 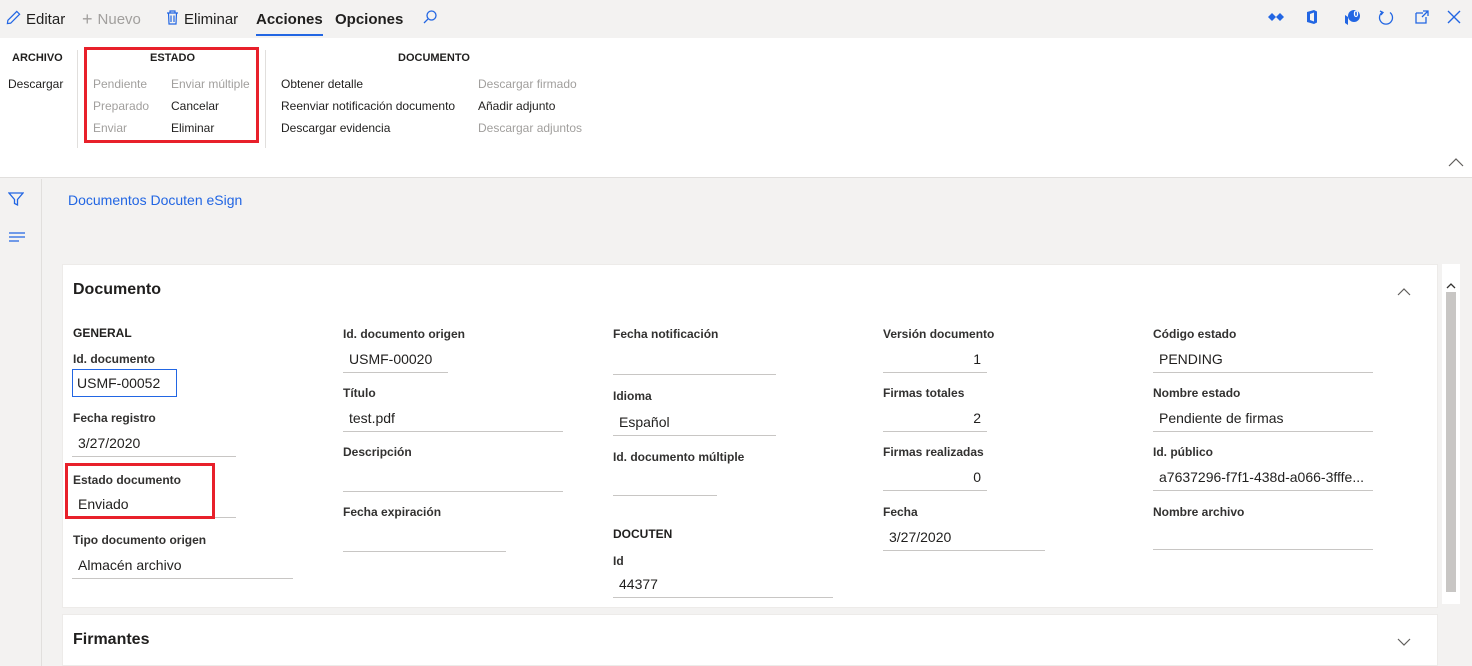 What do you see at coordinates (527, 84) in the screenshot?
I see `ribbon-download-signed-button: Descargar firmado` at bounding box center [527, 84].